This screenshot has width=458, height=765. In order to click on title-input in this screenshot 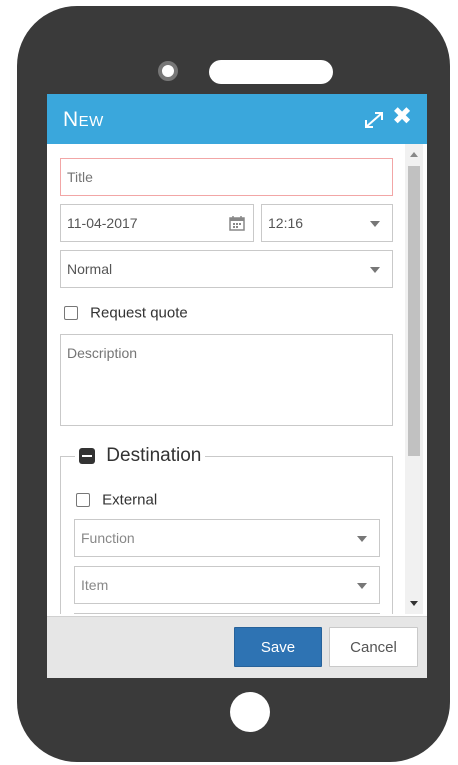, I will do `click(226, 177)`.